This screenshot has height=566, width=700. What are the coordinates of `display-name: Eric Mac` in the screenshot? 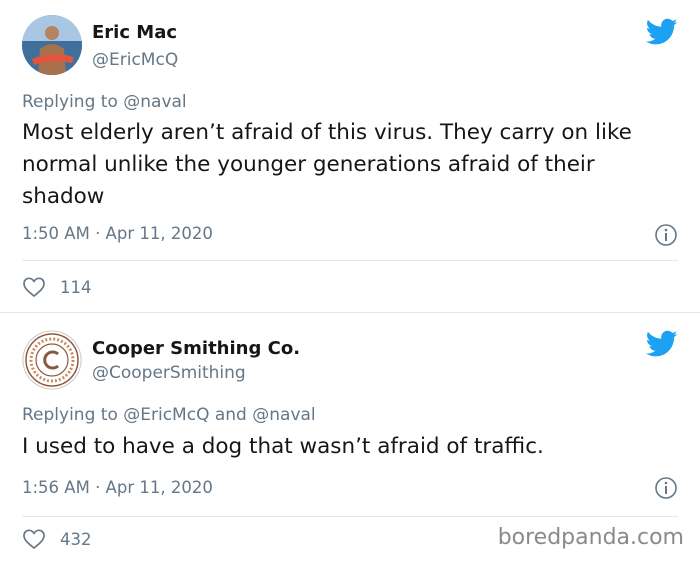 It's located at (134, 32).